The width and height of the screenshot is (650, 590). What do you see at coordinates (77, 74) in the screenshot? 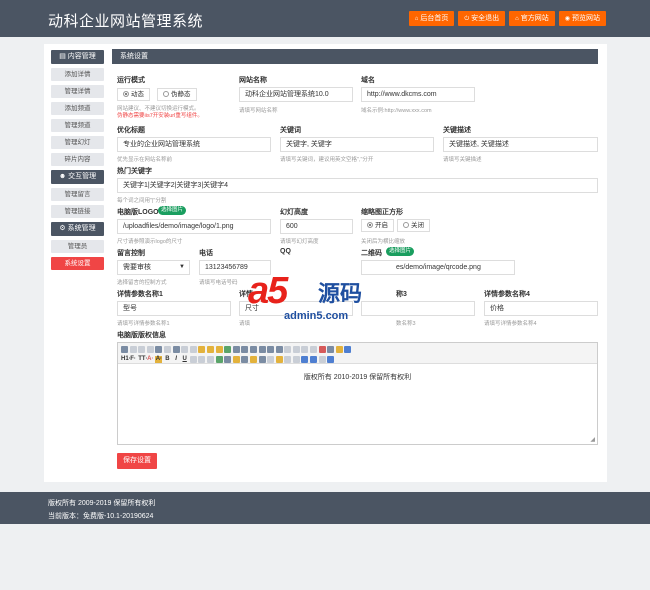
I see `sidebar-item-add-detail: 添加详情` at bounding box center [77, 74].